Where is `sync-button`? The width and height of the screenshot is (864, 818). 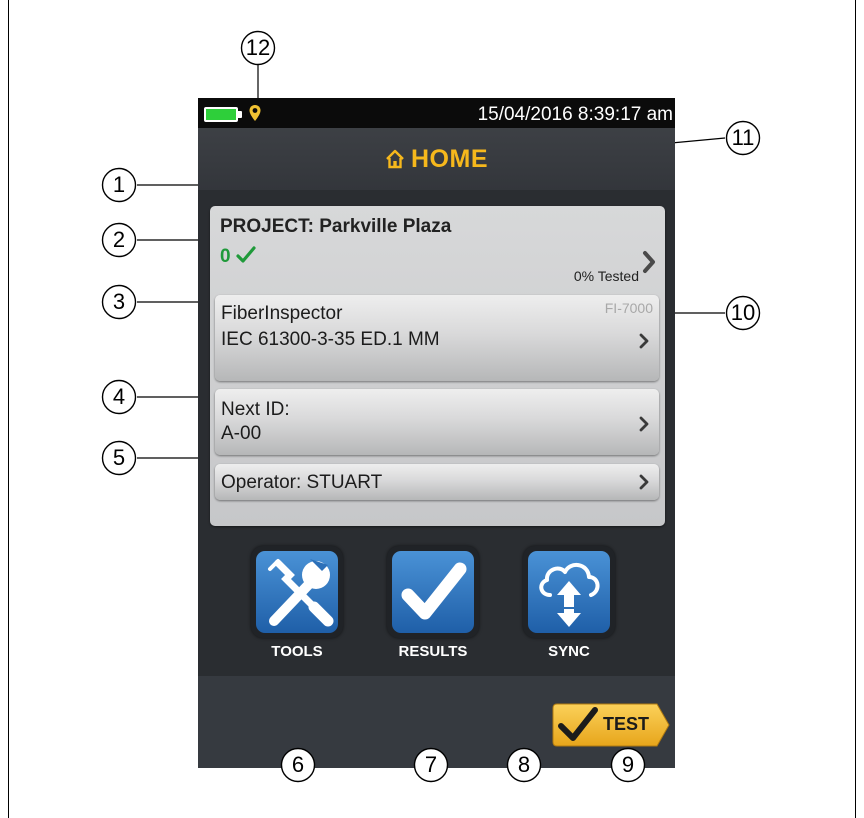
sync-button is located at coordinates (569, 592).